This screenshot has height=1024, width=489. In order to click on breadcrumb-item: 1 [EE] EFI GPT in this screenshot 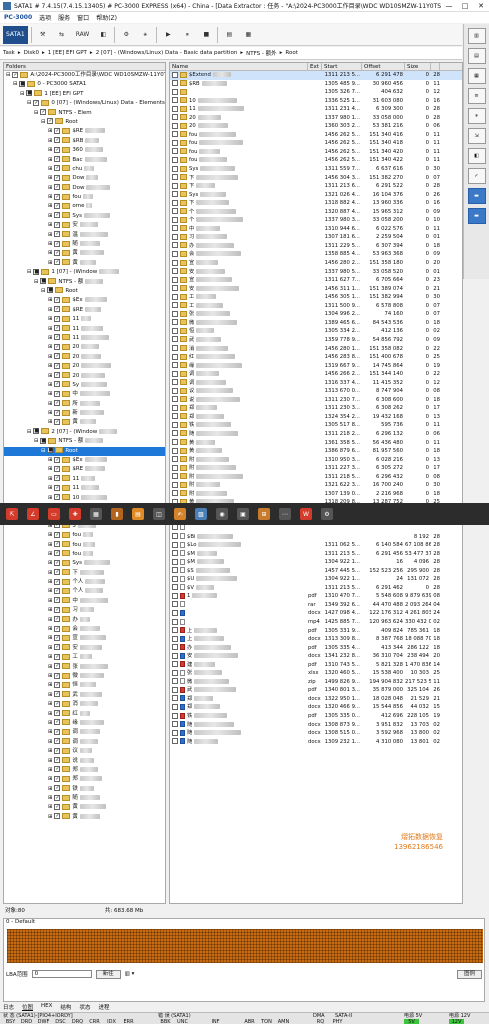, I will do `click(67, 53)`.